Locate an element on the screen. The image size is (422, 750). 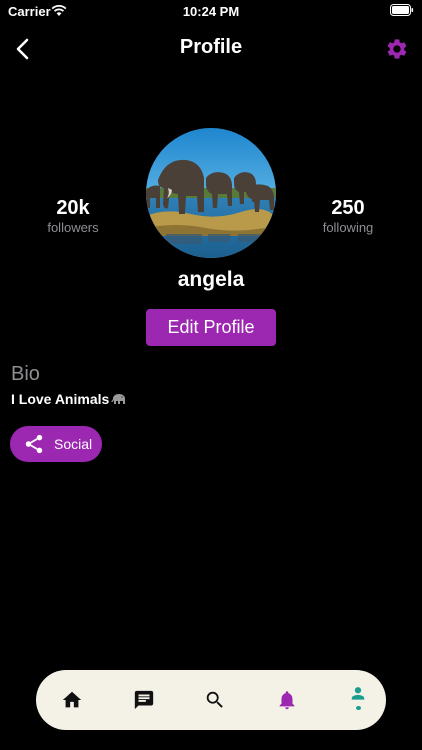
tab-messages is located at coordinates (144, 700).